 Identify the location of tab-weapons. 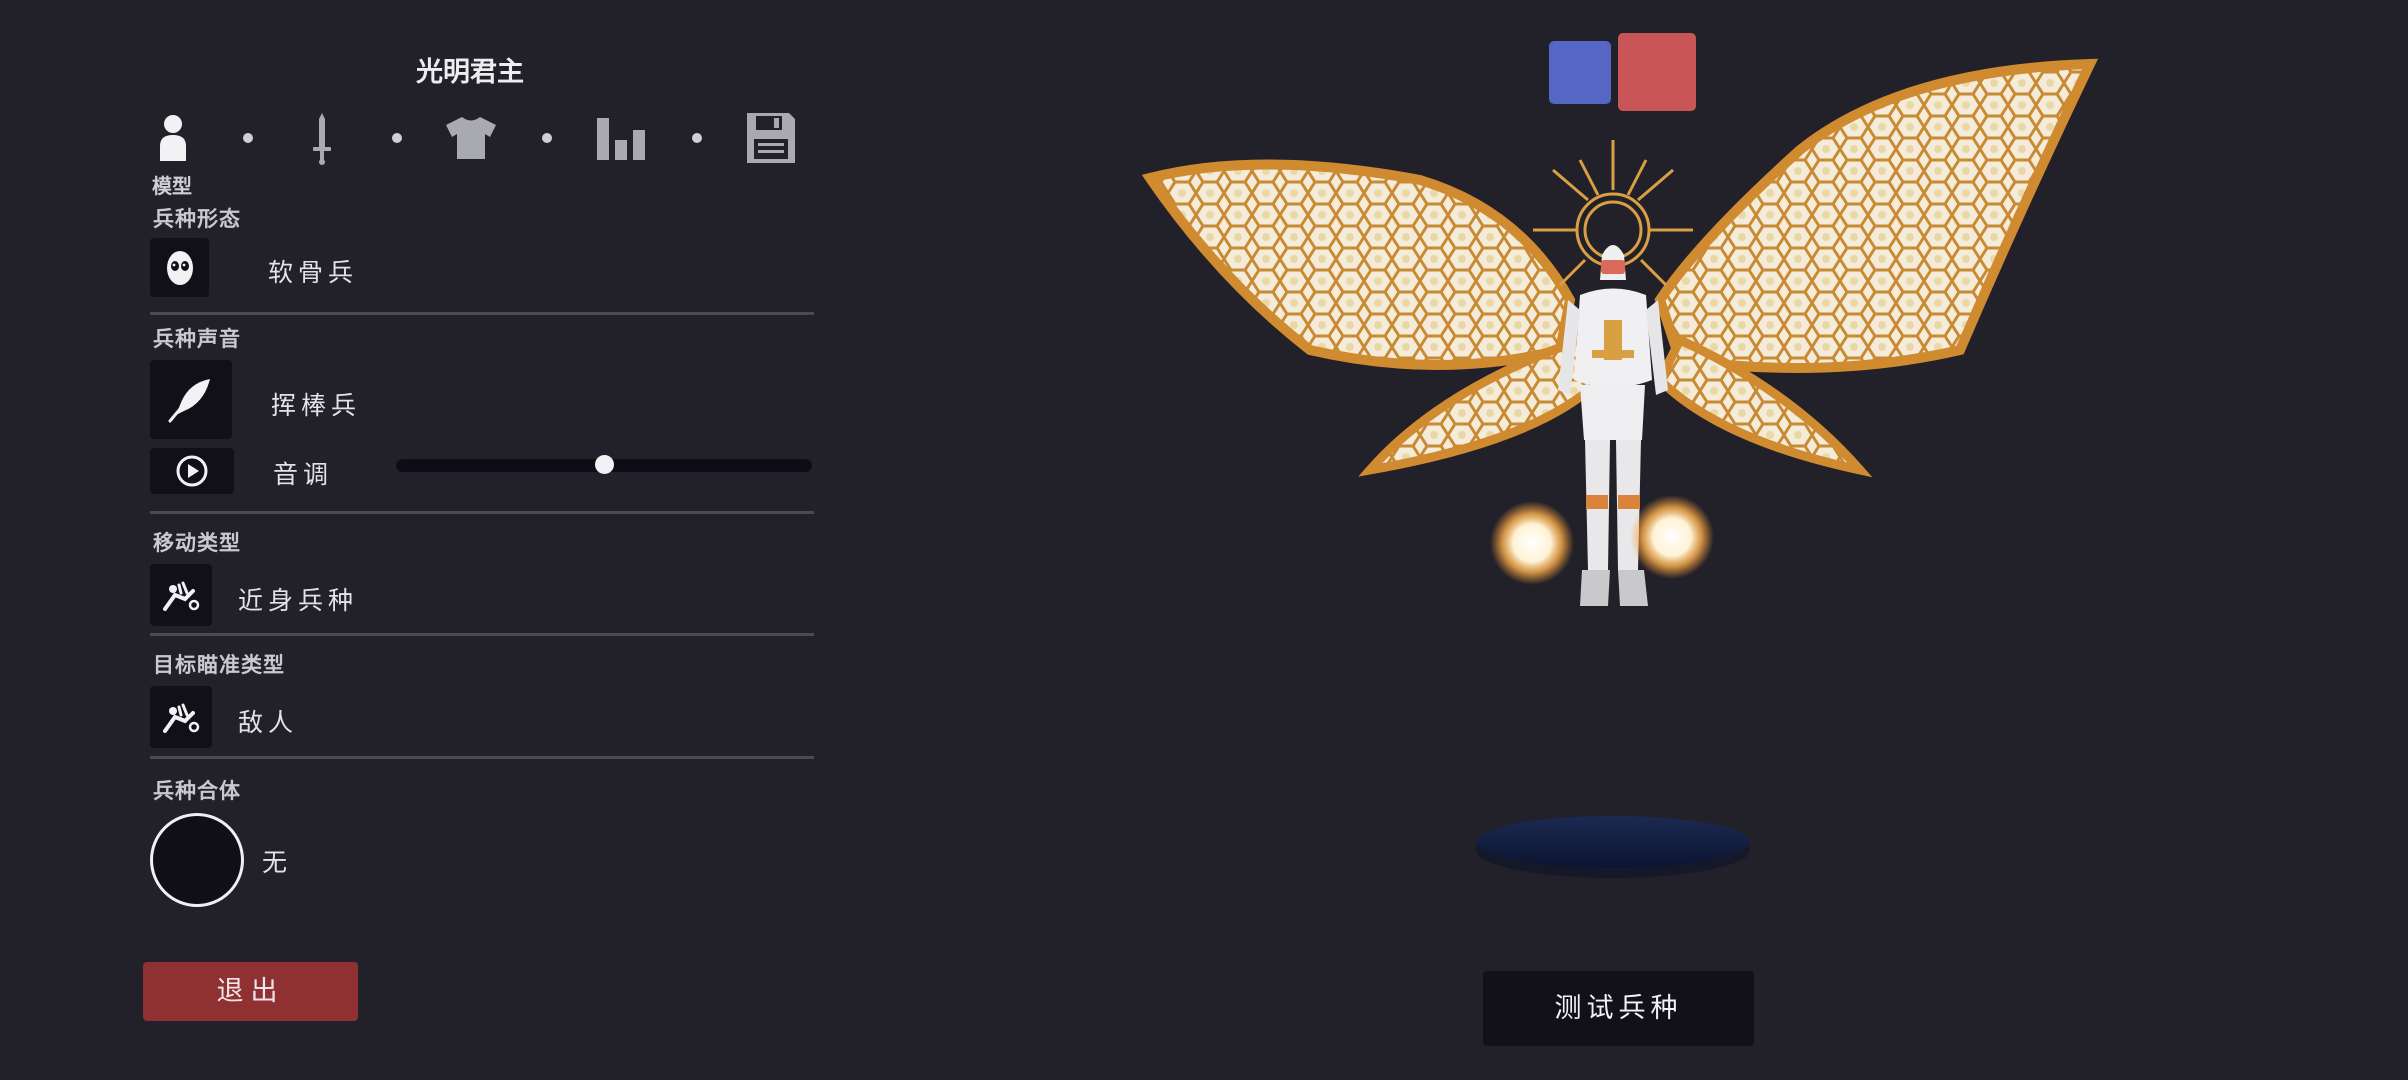
(322, 138).